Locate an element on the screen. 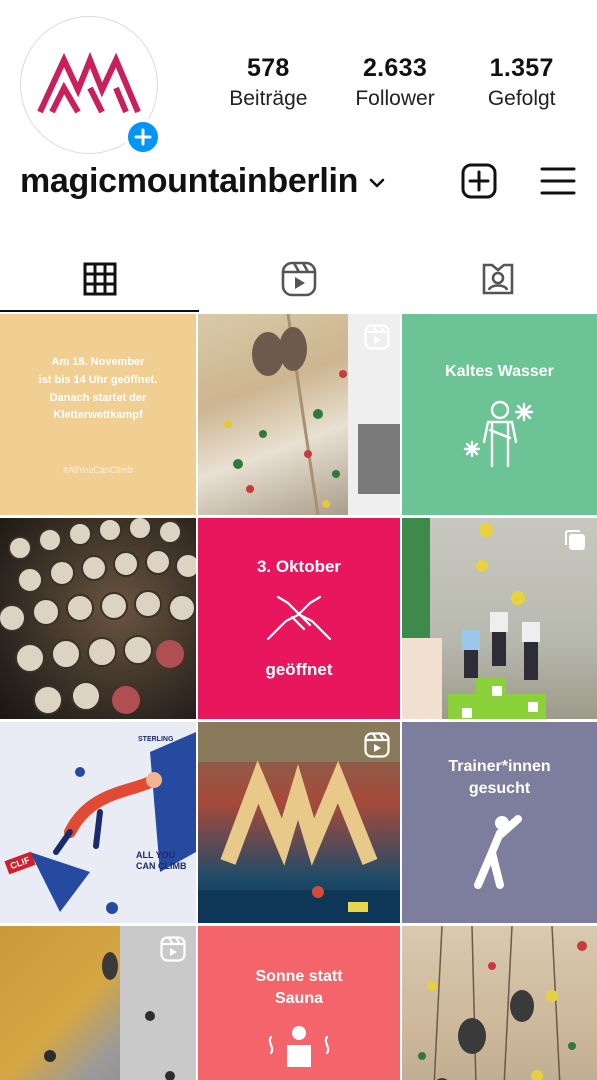  sponsor-brand: STERLING is located at coordinates (156, 739).